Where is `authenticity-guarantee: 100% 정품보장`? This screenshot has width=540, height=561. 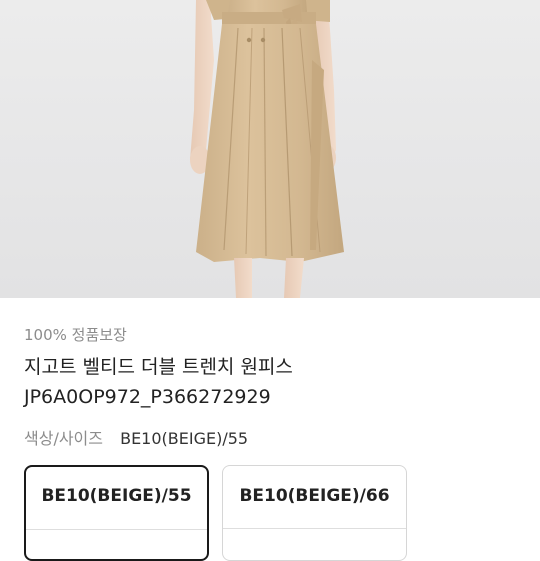 authenticity-guarantee: 100% 정품보장 is located at coordinates (75, 335).